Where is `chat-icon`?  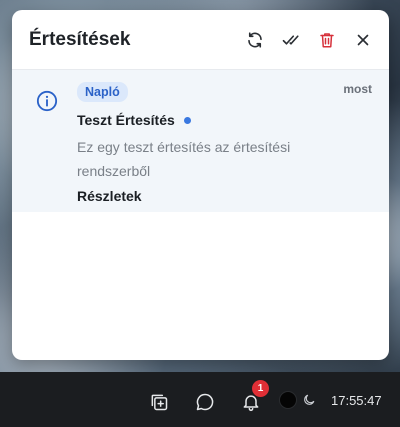
chat-icon is located at coordinates (205, 402).